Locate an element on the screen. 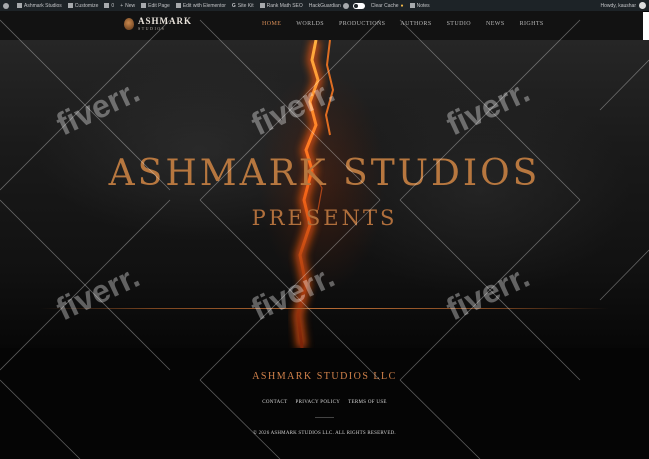  pencil-icon is located at coordinates (144, 5).